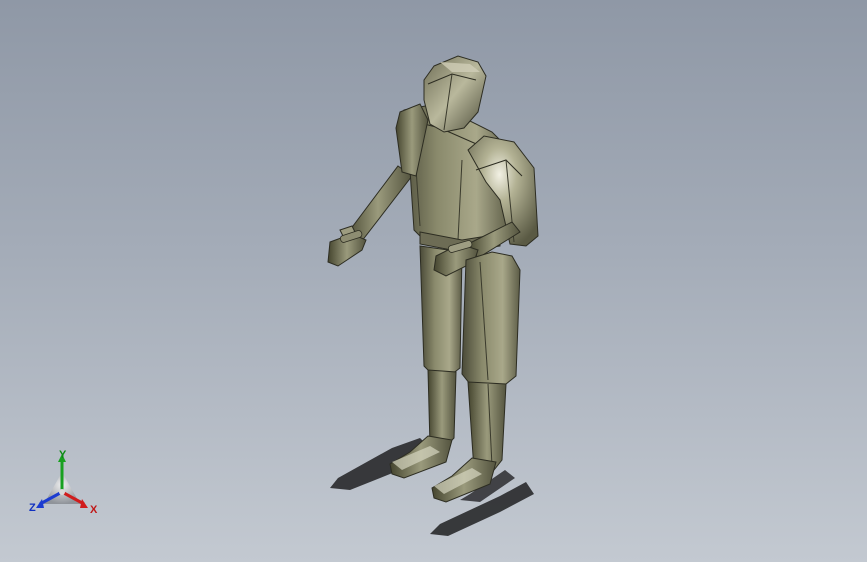 The image size is (867, 562). I want to click on left-arm, so click(370, 216).